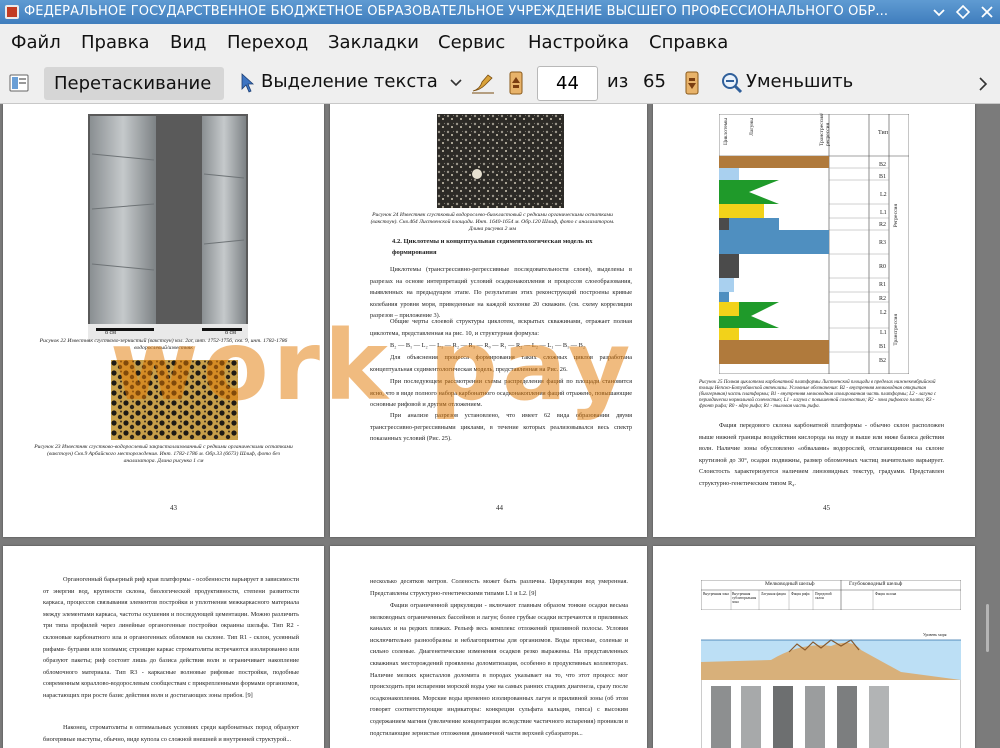  Describe the element at coordinates (987, 12) in the screenshot. I see `close-icon` at that location.